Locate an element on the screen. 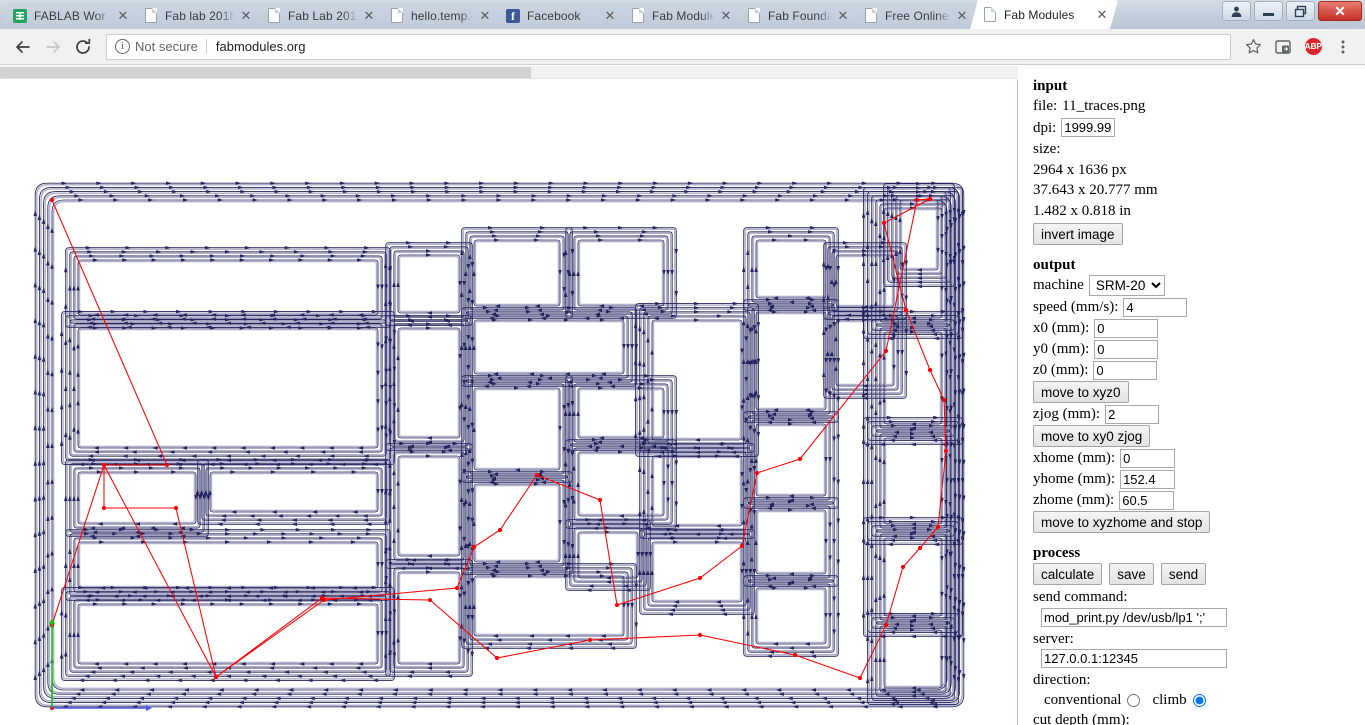 The image size is (1365, 725). cast-icon is located at coordinates (1283, 46).